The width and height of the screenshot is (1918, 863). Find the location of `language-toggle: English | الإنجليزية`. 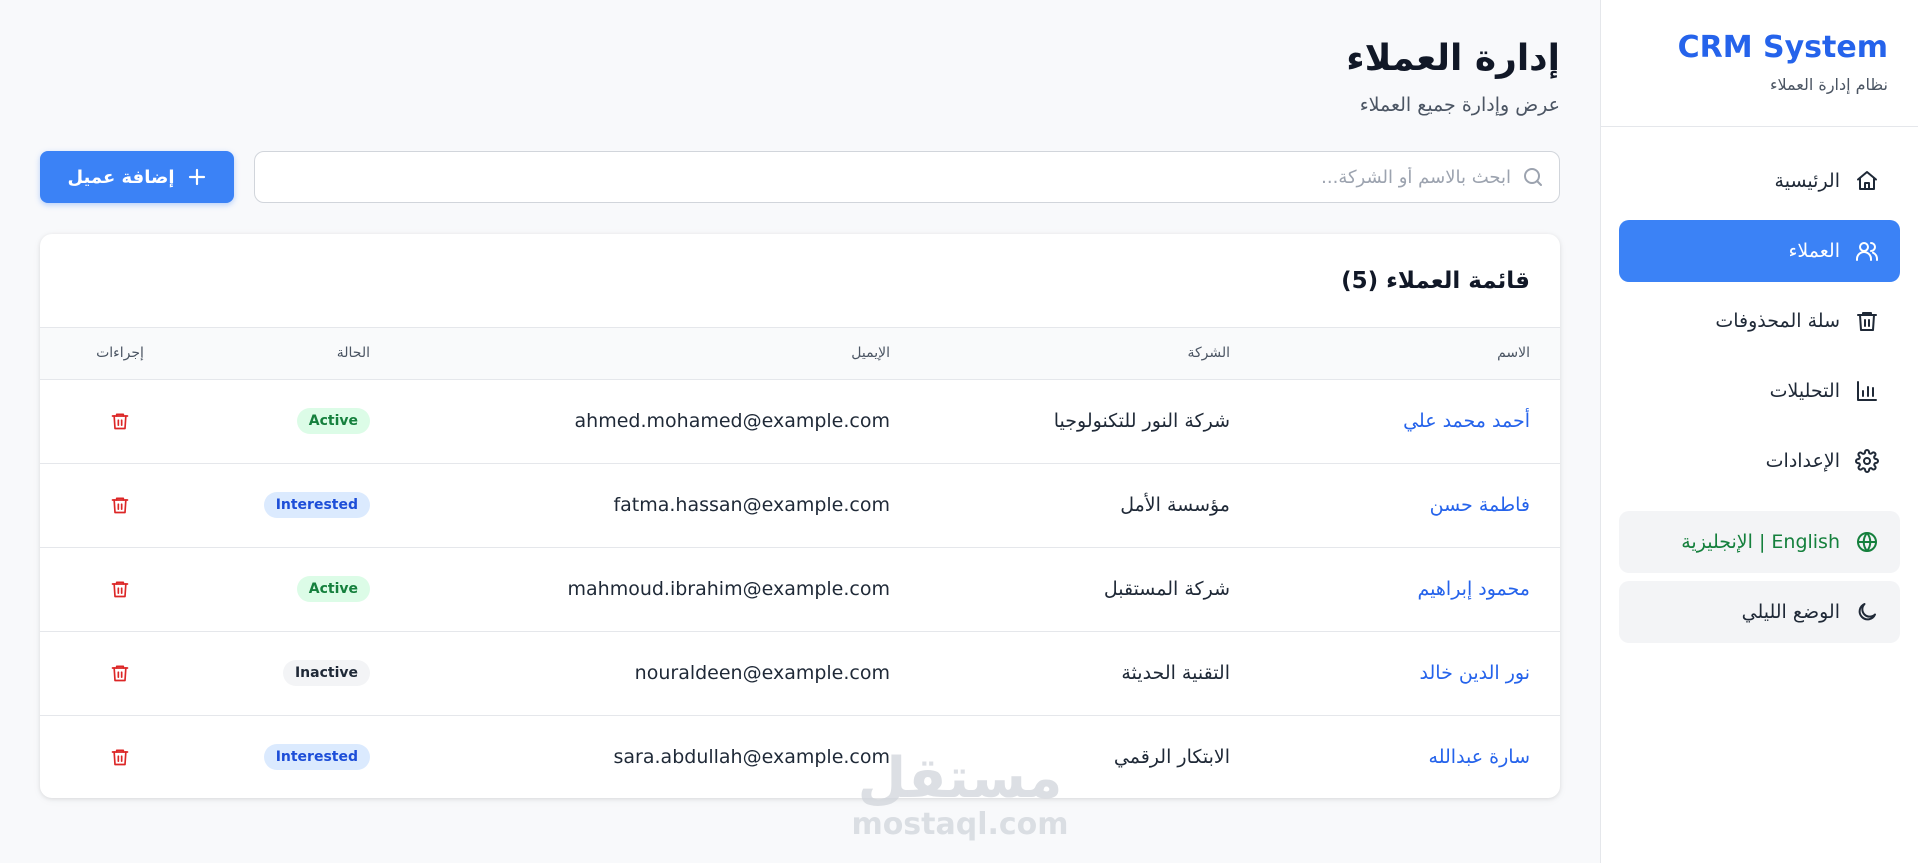

language-toggle: English | الإنجليزية is located at coordinates (1759, 542).